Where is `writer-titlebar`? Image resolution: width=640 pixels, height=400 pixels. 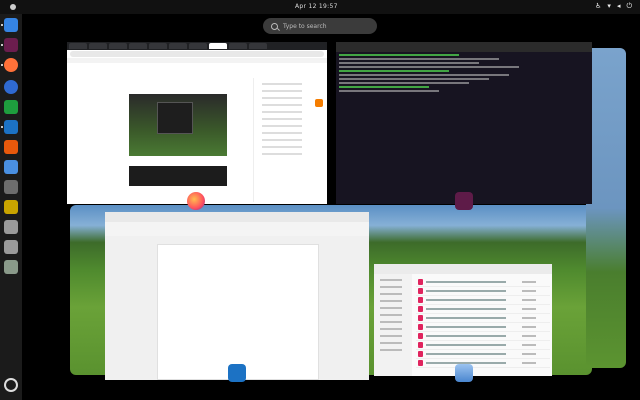
writer-titlebar is located at coordinates (237, 217).